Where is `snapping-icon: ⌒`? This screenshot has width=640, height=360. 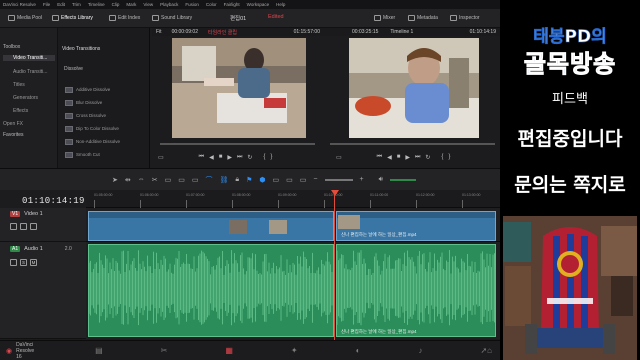 snapping-icon: ⌒ is located at coordinates (209, 180).